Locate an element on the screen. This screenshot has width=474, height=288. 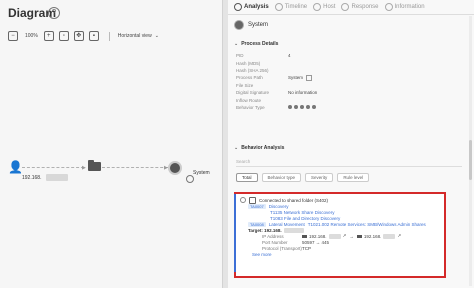
detail-row: Process Path System is located at coordinates (351, 77).